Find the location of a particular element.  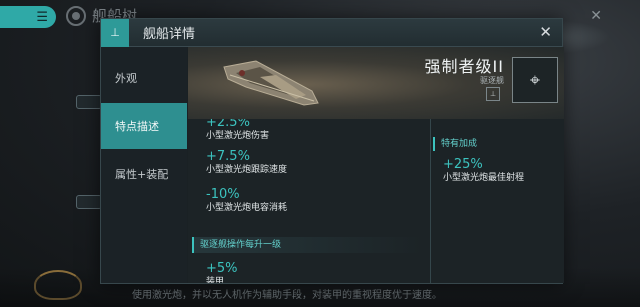

bonus-desc: 装甲 is located at coordinates (215, 280).